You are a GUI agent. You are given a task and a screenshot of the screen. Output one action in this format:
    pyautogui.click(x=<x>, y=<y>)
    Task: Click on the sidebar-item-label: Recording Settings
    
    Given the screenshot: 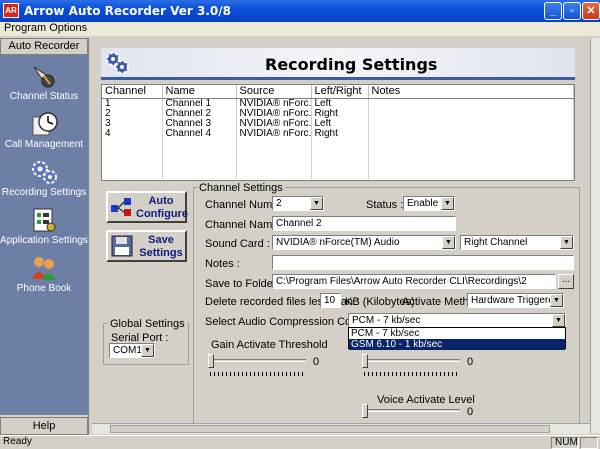 What is the action you would take?
    pyautogui.click(x=44, y=192)
    